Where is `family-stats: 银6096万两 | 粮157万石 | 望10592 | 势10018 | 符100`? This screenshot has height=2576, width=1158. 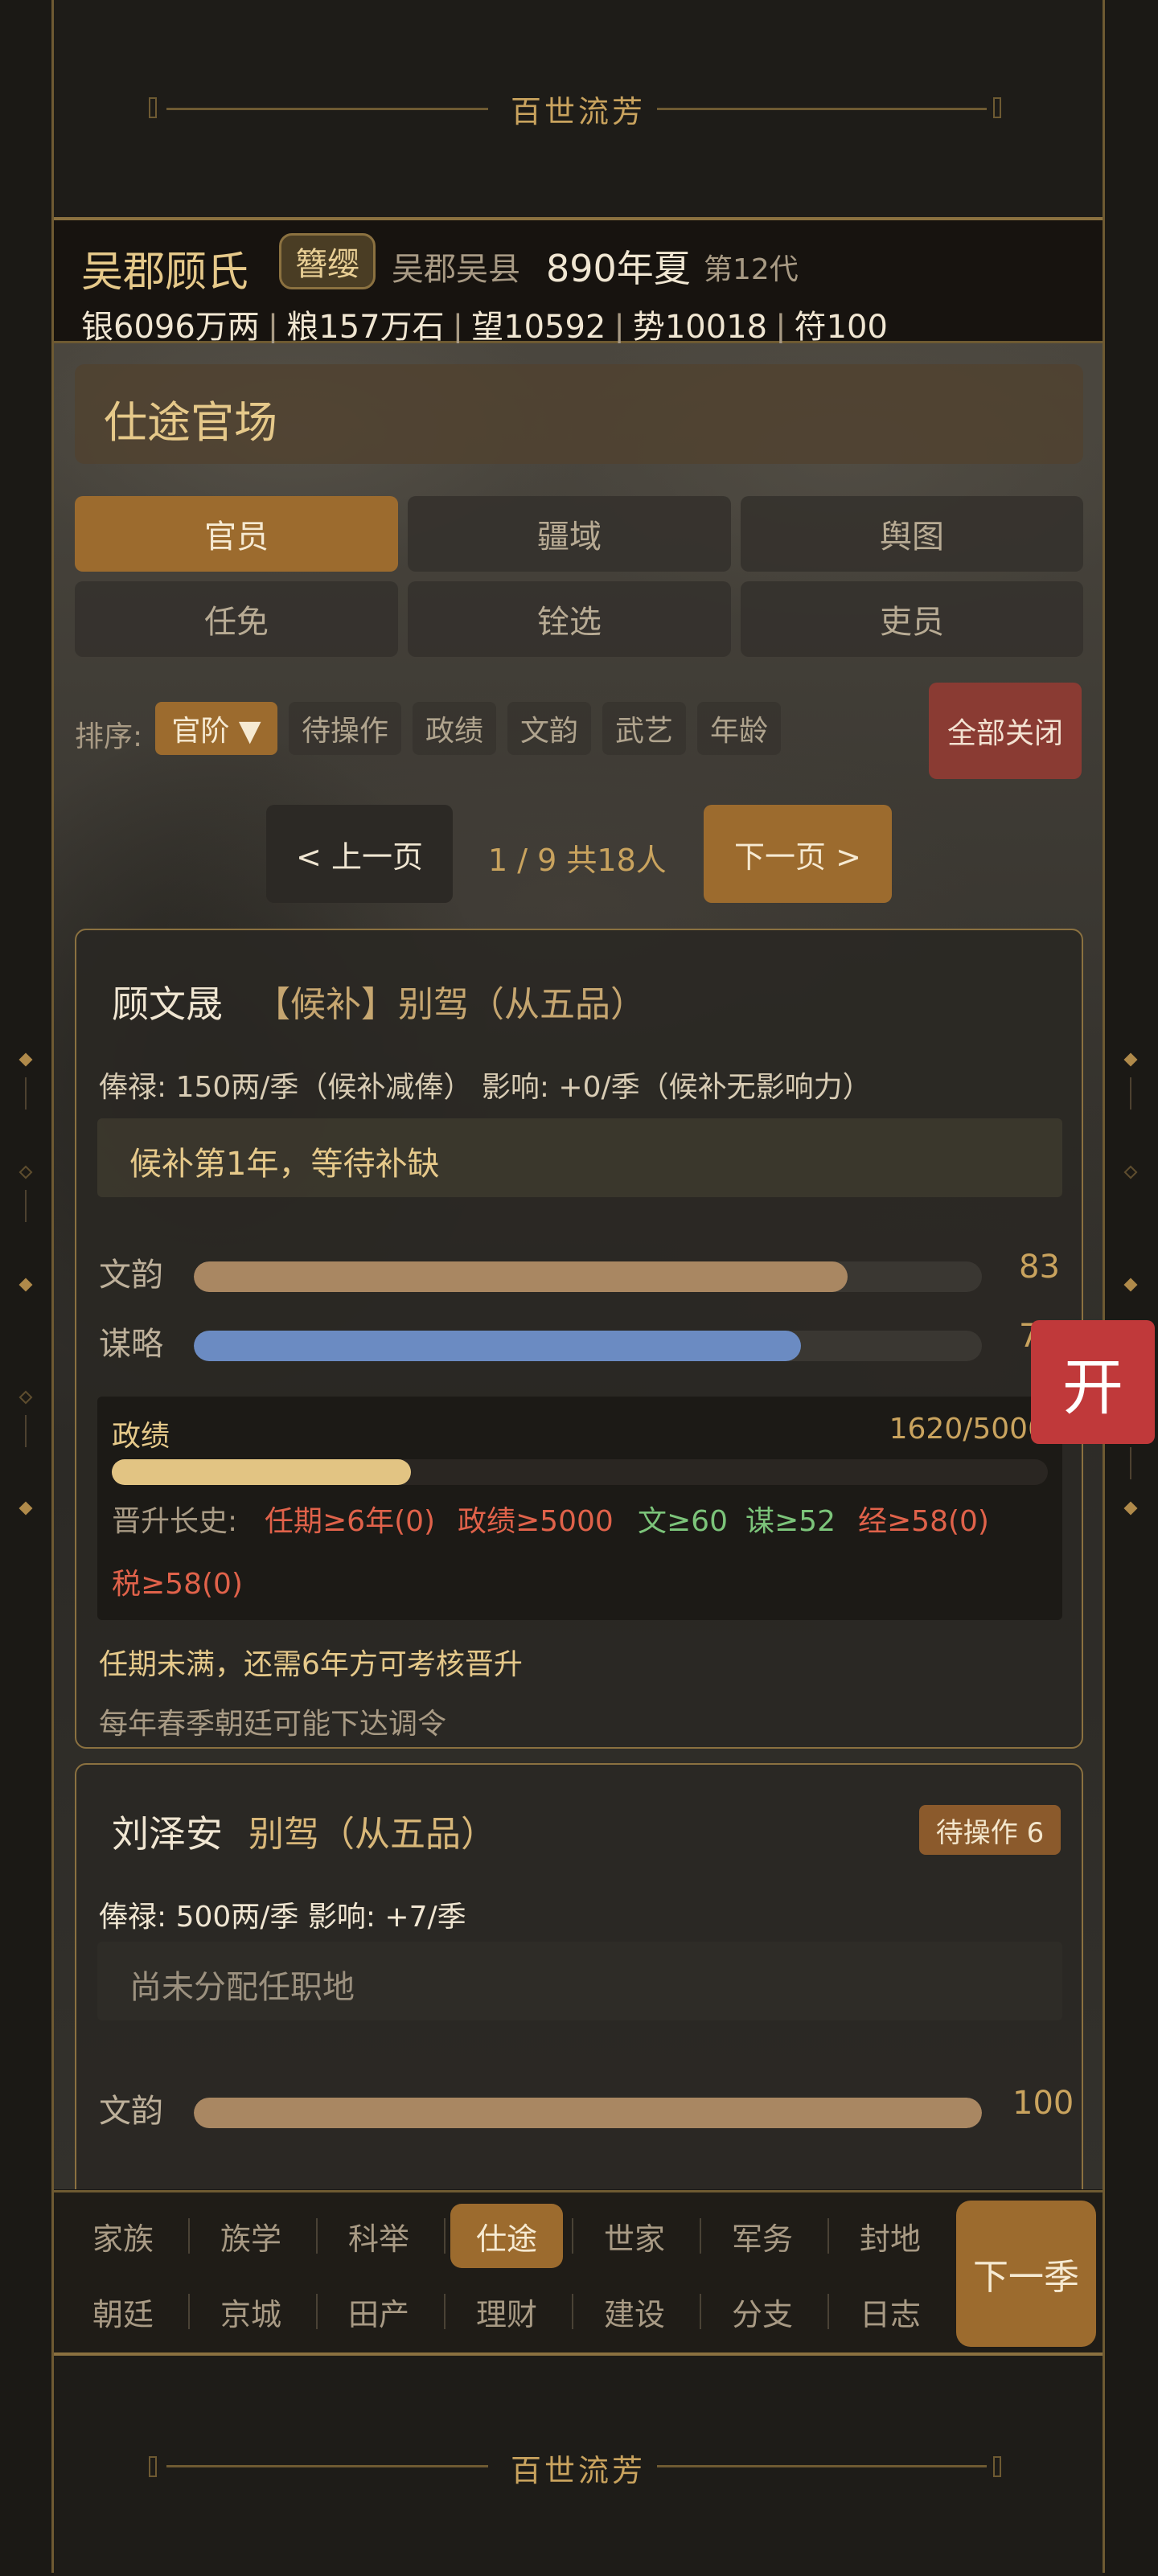 family-stats: 银6096万两 | 粮157万石 | 望10592 | 势10018 | 符100 is located at coordinates (484, 328).